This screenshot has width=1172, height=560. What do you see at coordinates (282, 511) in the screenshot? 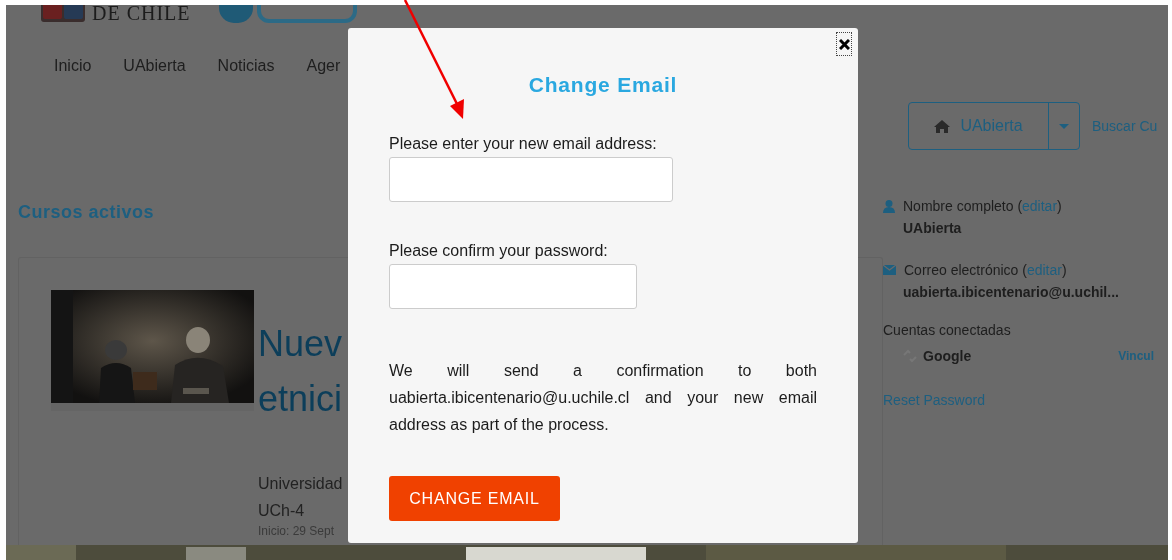
I see `course-code: UCh-4` at bounding box center [282, 511].